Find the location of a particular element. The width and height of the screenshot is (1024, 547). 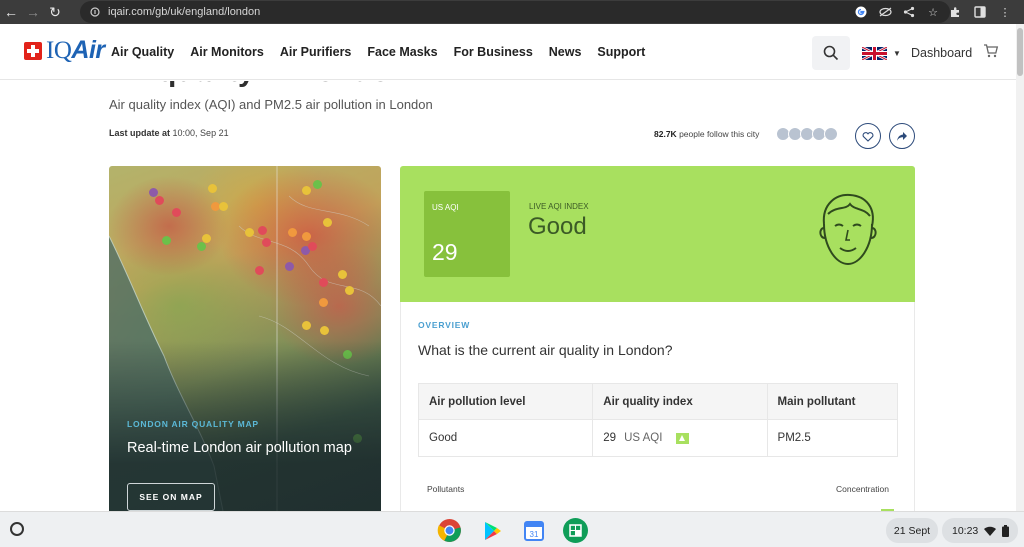

page-scrollbar is located at coordinates (1020, 267).